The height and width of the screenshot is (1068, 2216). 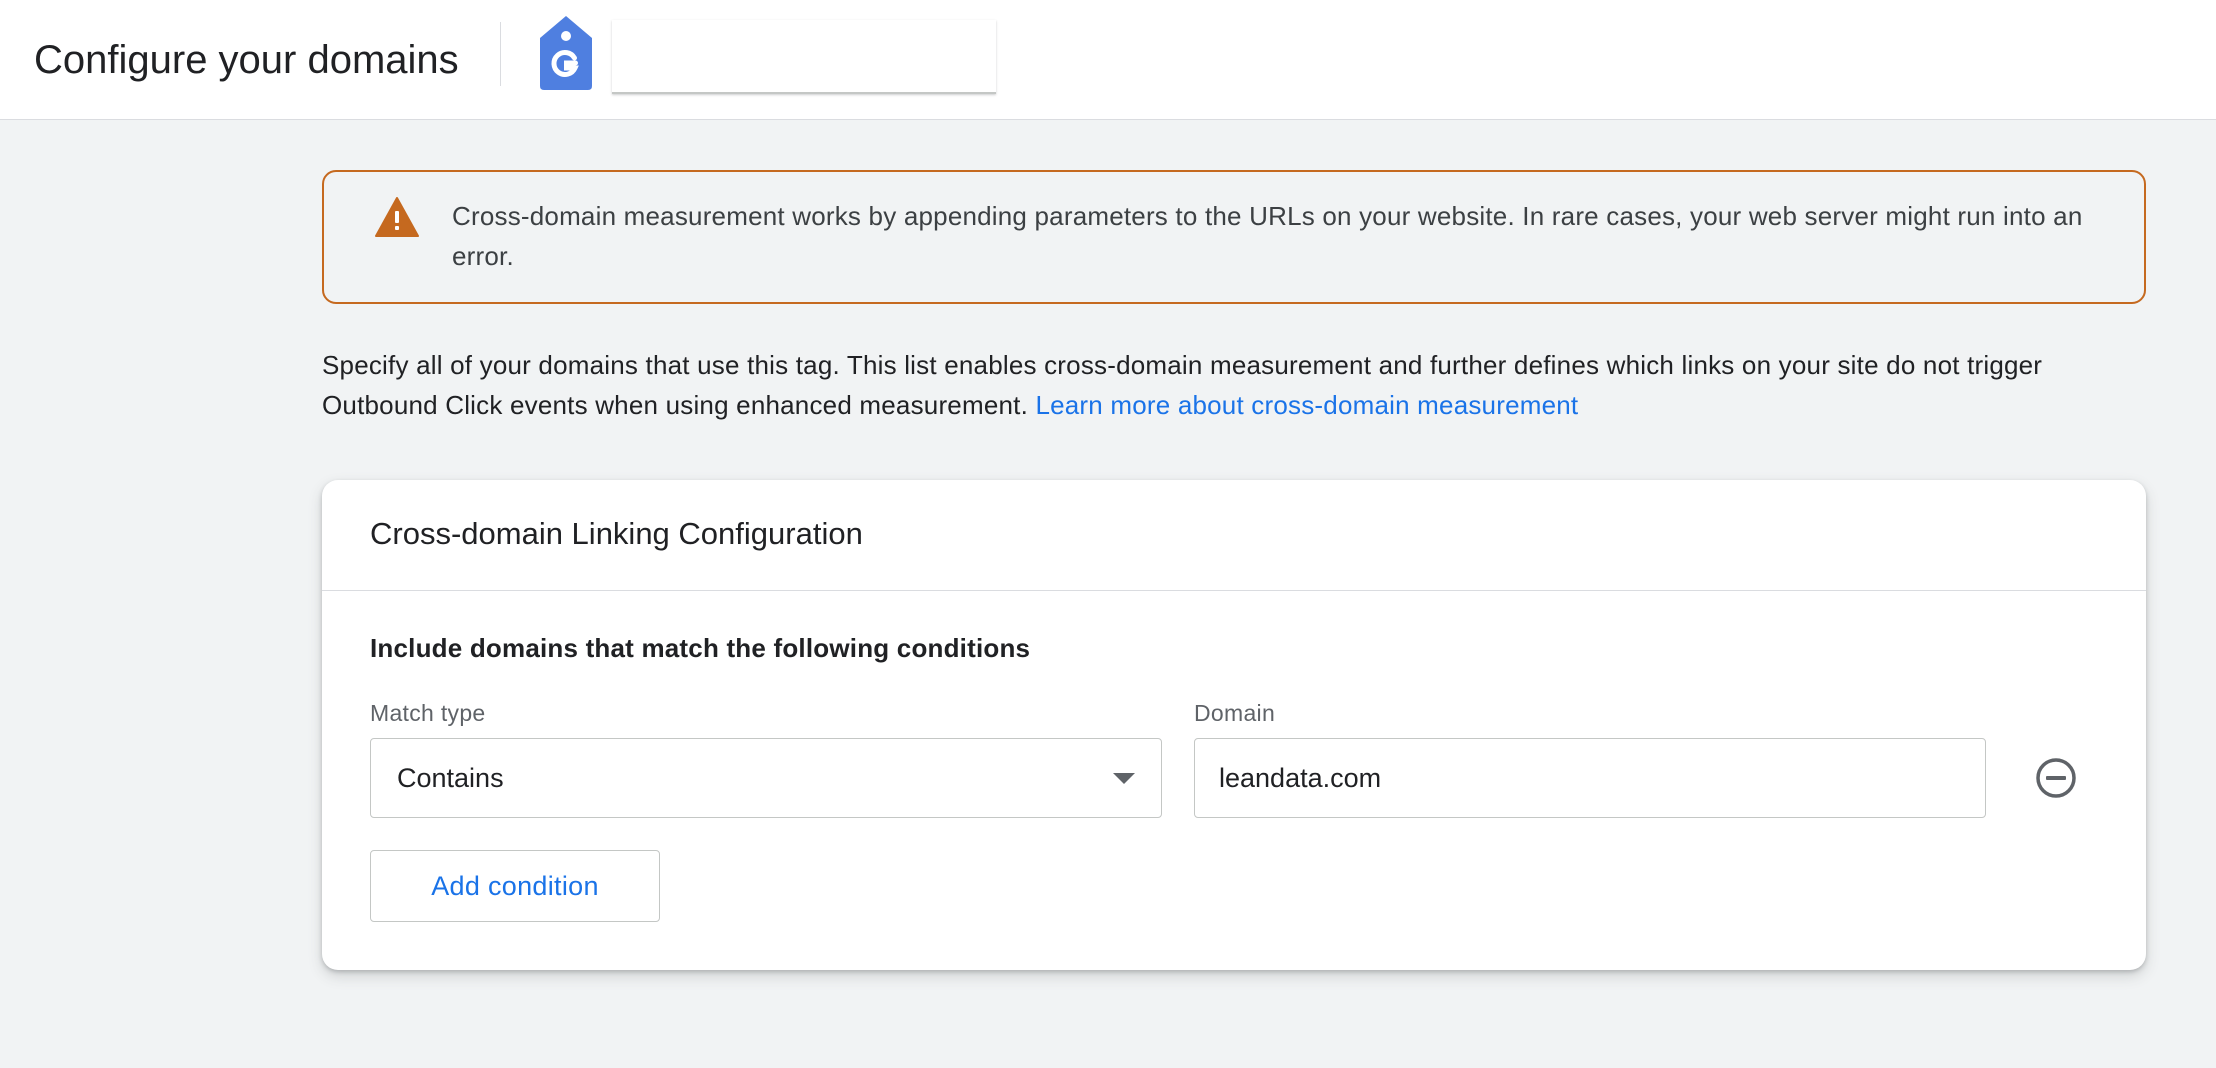 What do you see at coordinates (450, 778) in the screenshot?
I see `match-type-value: Contains` at bounding box center [450, 778].